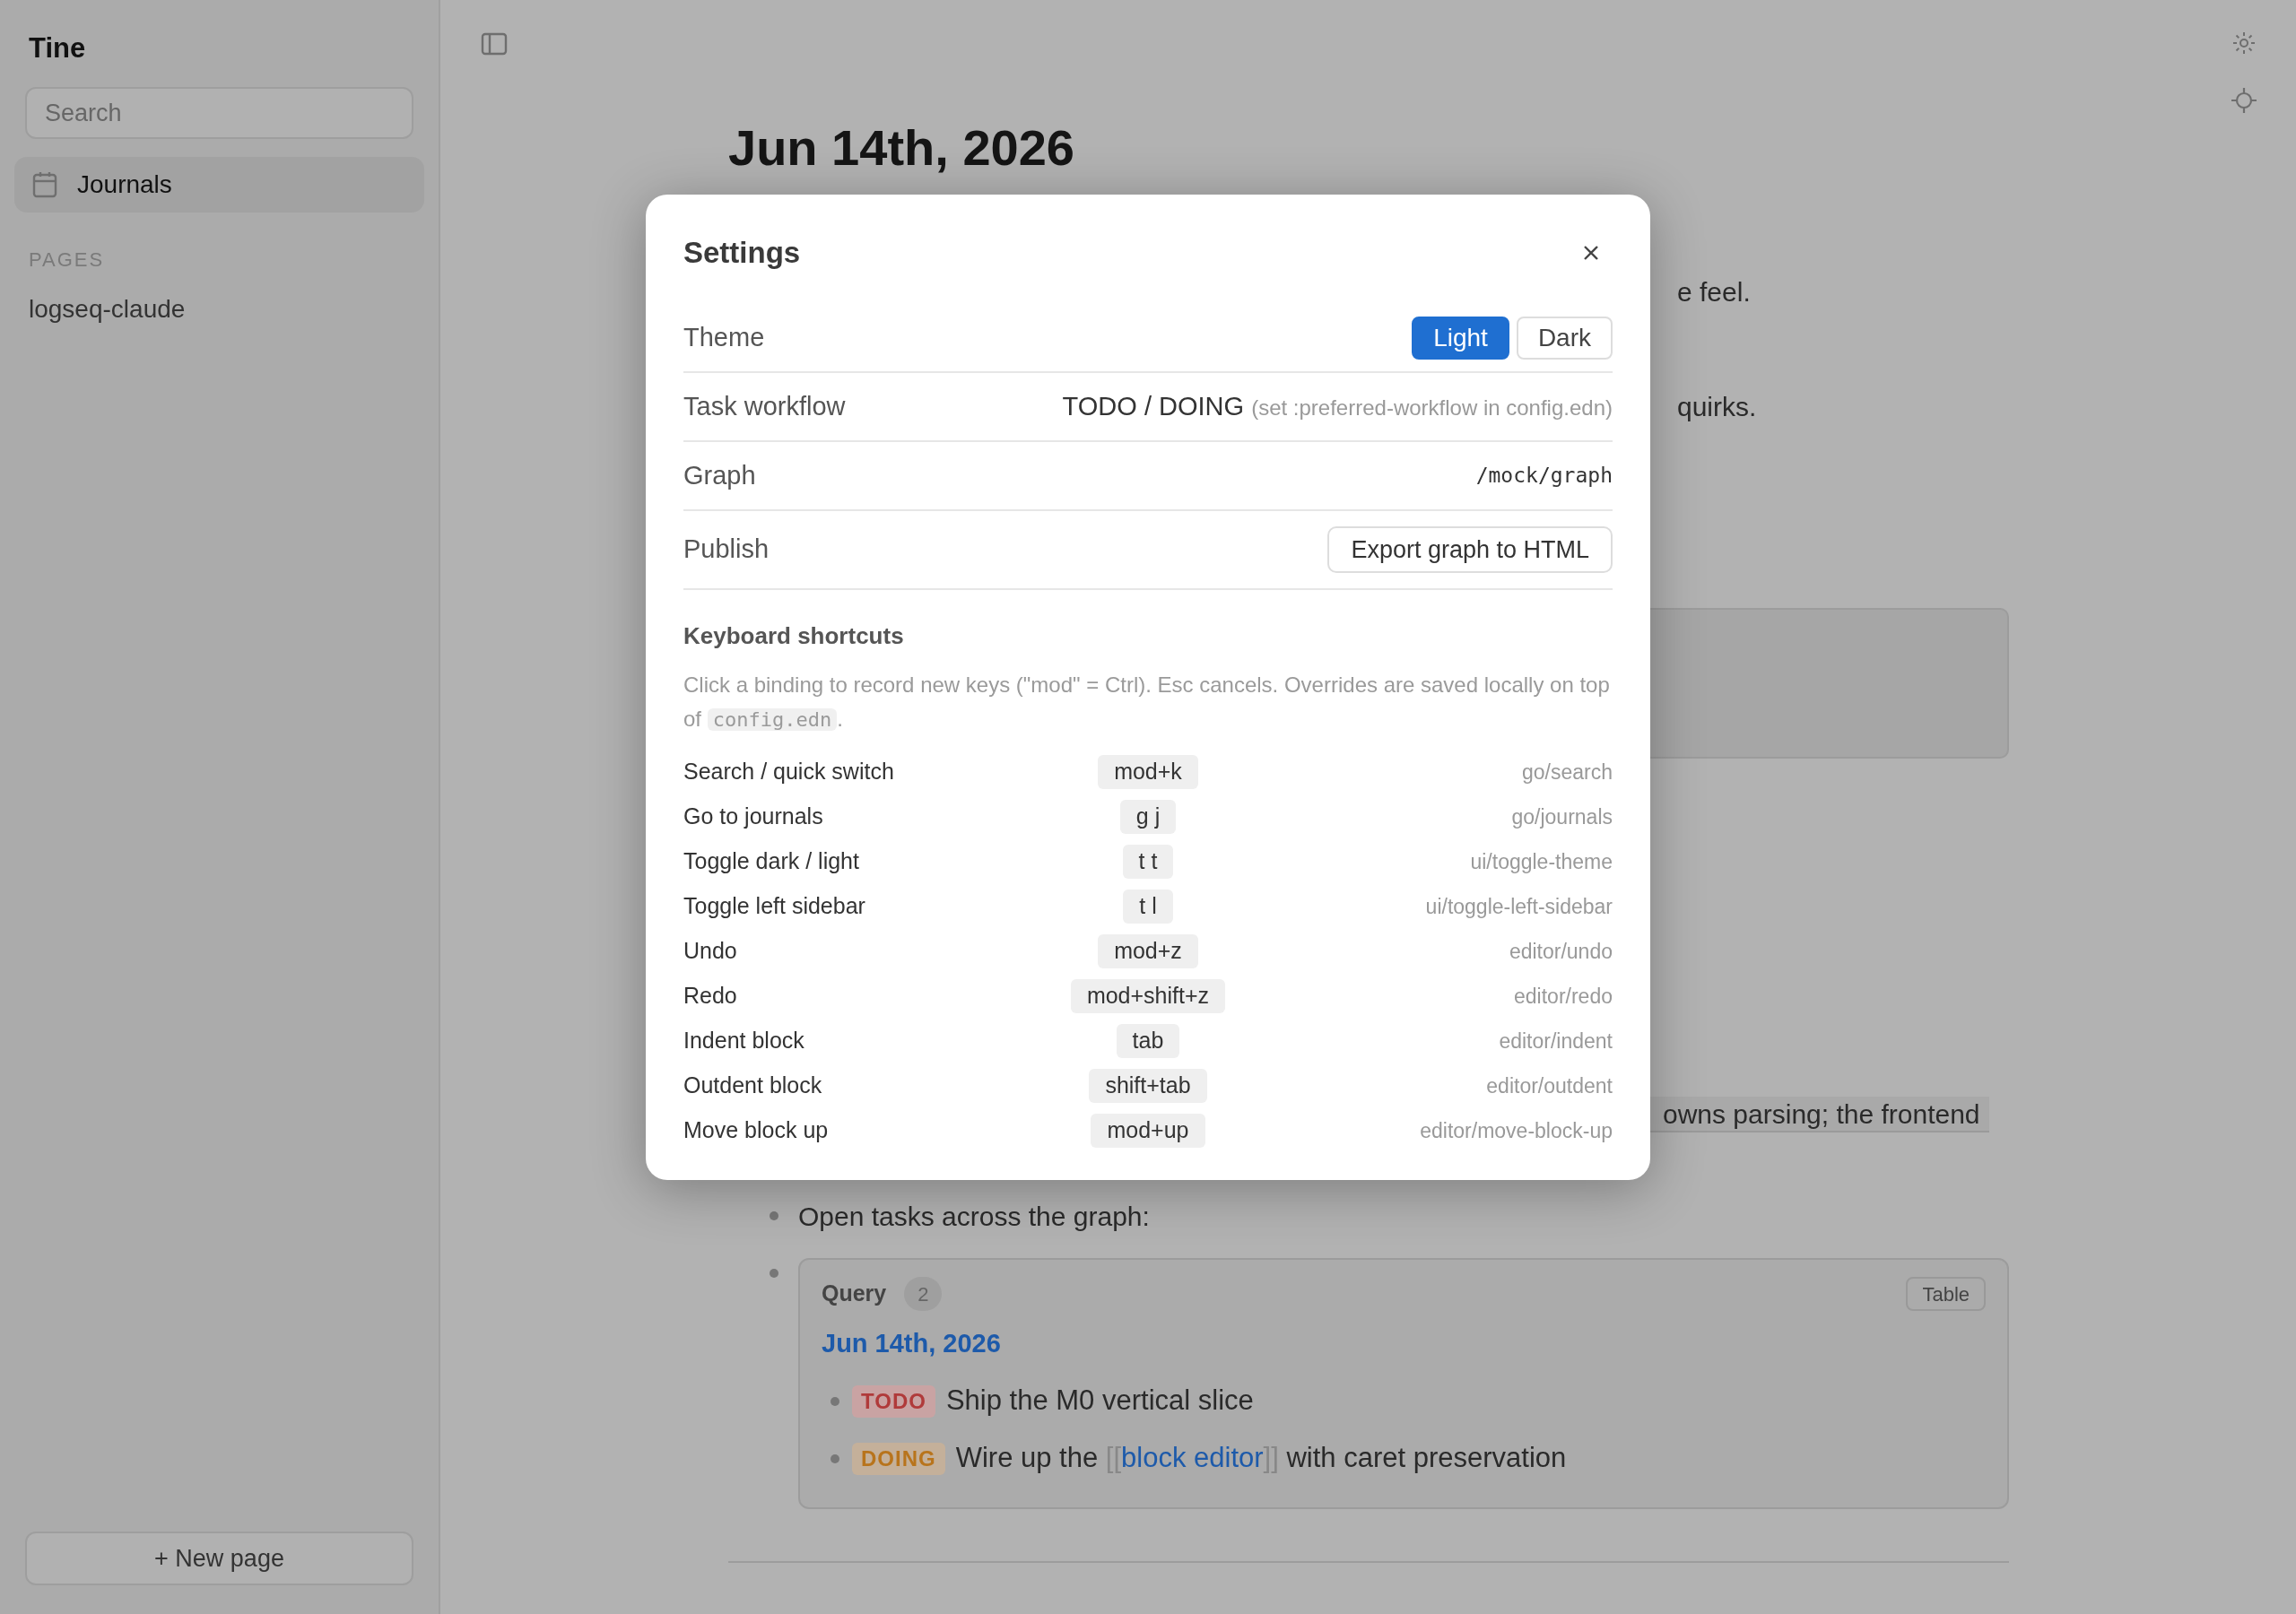 The image size is (2296, 1614). What do you see at coordinates (44, 184) in the screenshot?
I see `calendar-icon` at bounding box center [44, 184].